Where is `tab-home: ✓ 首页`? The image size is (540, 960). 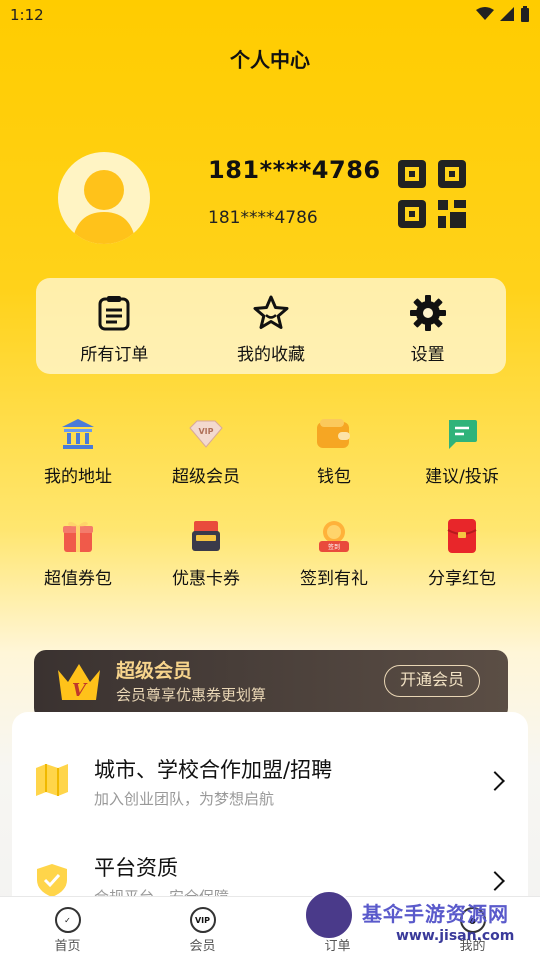 tab-home: ✓ 首页 is located at coordinates (67, 928).